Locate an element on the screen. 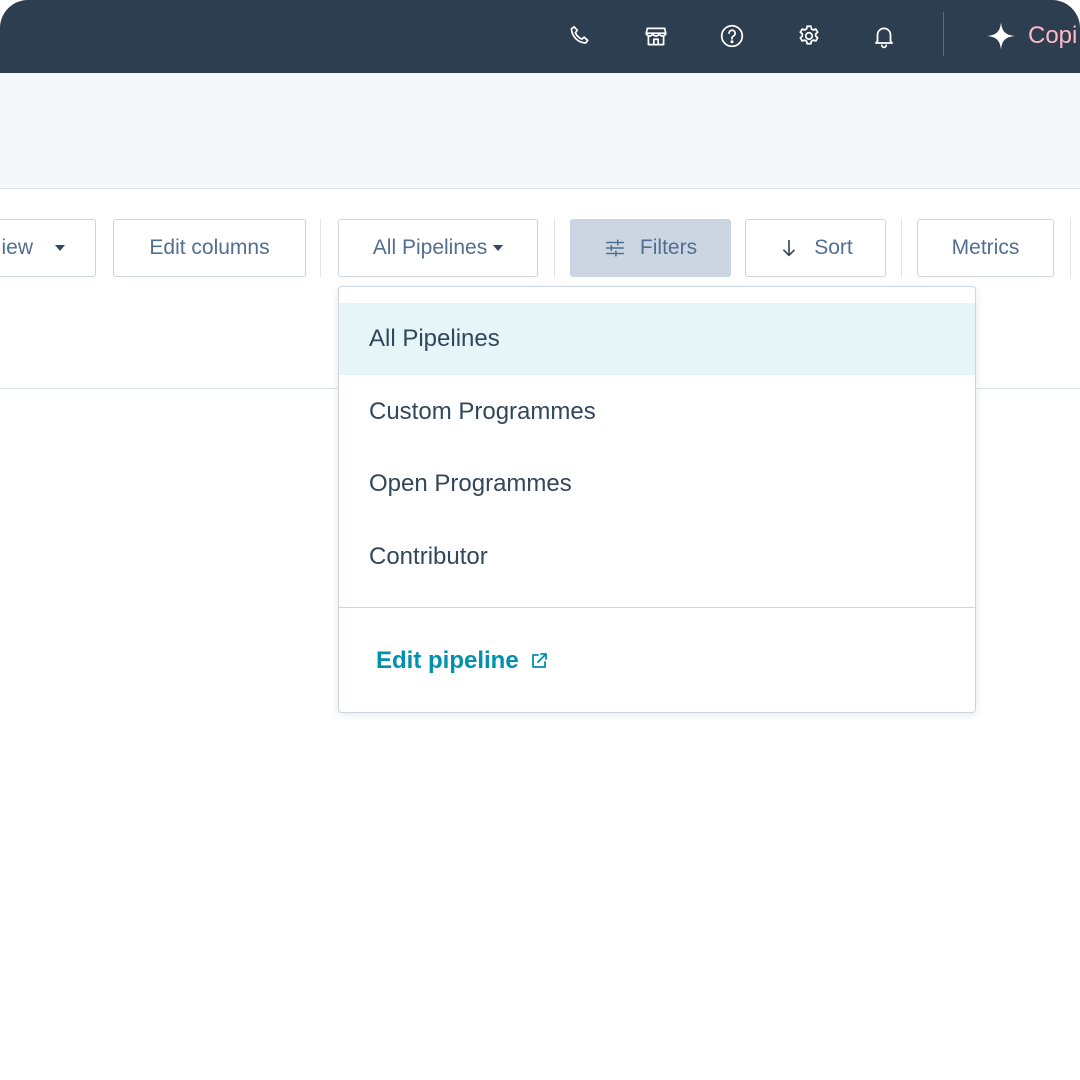  metrics-button: Metrics is located at coordinates (985, 248).